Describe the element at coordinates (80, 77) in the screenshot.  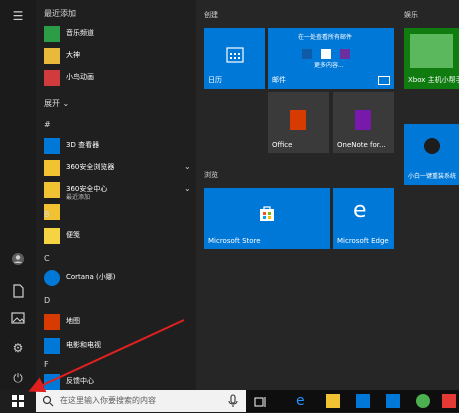
I see `app-label: 小鸟动画` at that location.